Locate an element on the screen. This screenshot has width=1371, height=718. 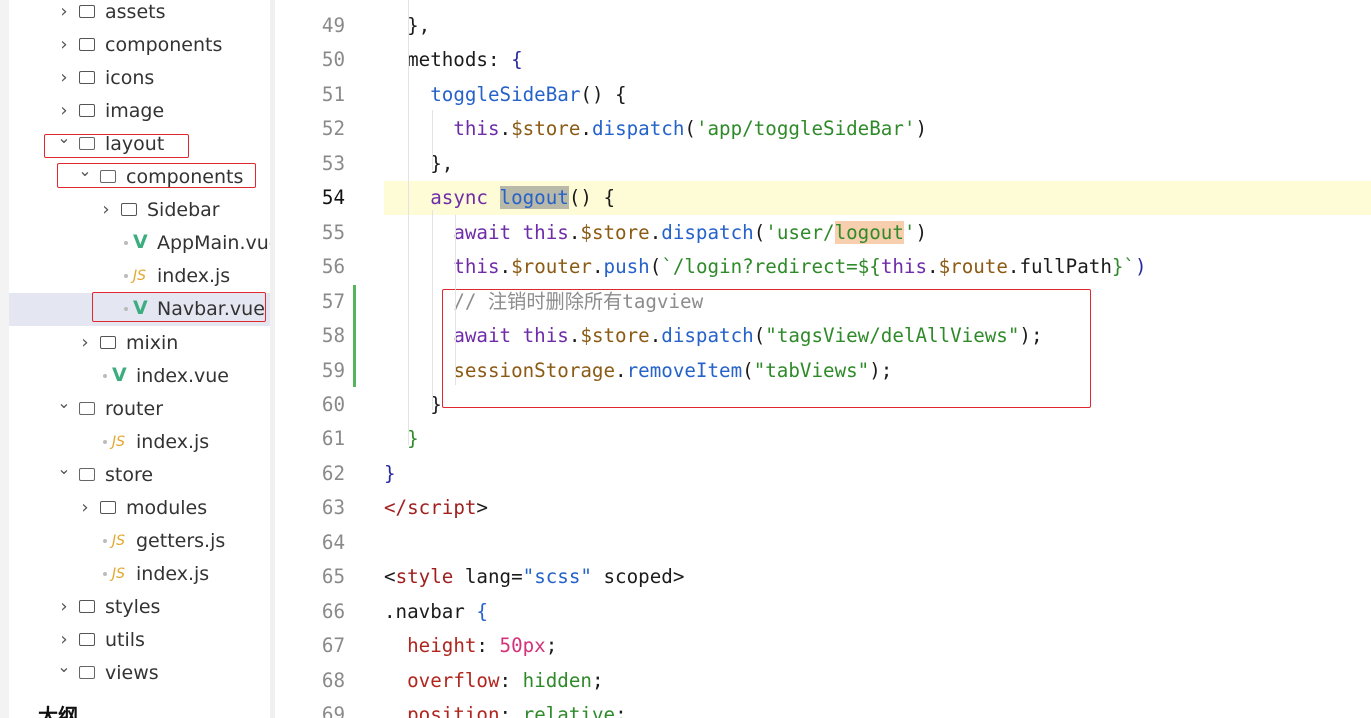
line-number: 63 is located at coordinates (333, 508).